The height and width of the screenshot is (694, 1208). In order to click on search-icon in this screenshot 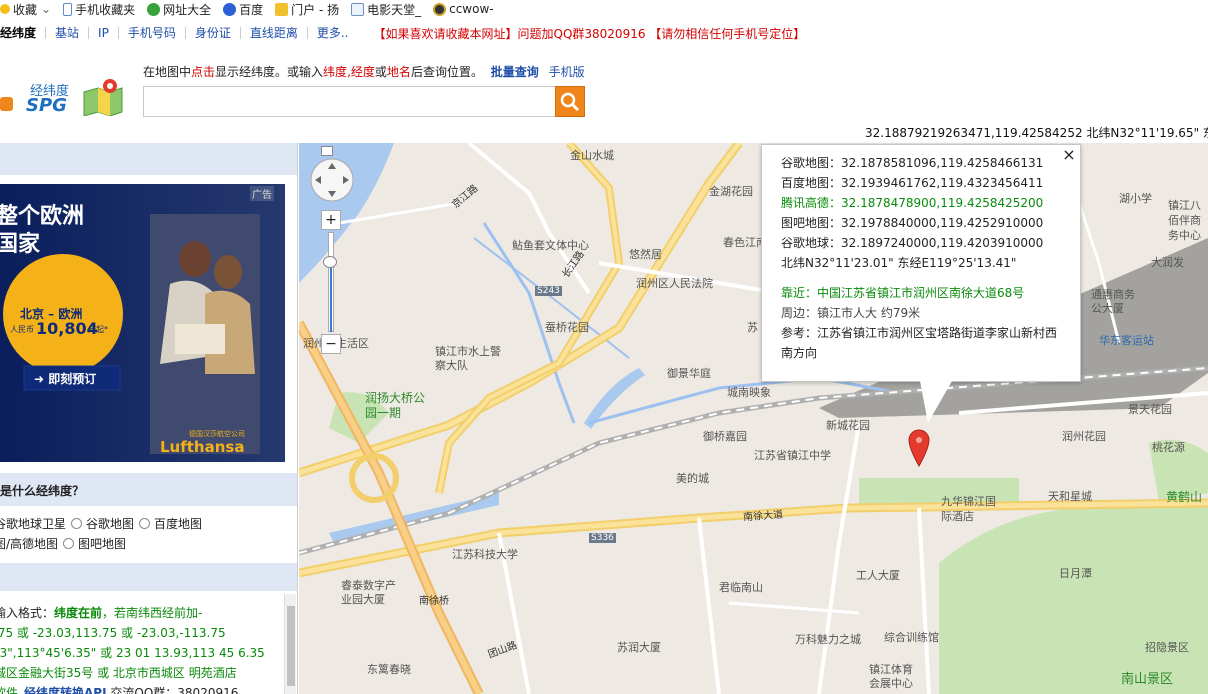, I will do `click(570, 101)`.